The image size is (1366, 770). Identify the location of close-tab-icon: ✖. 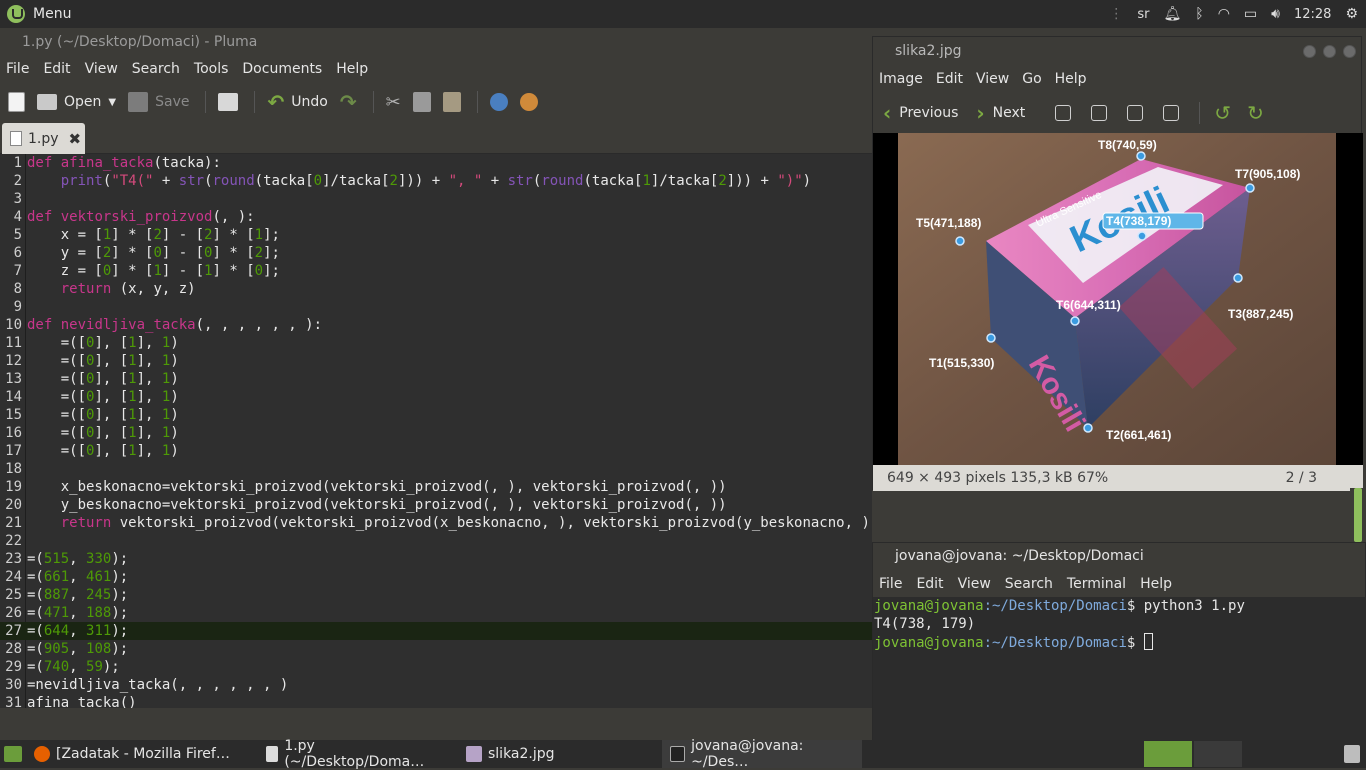
(75, 139).